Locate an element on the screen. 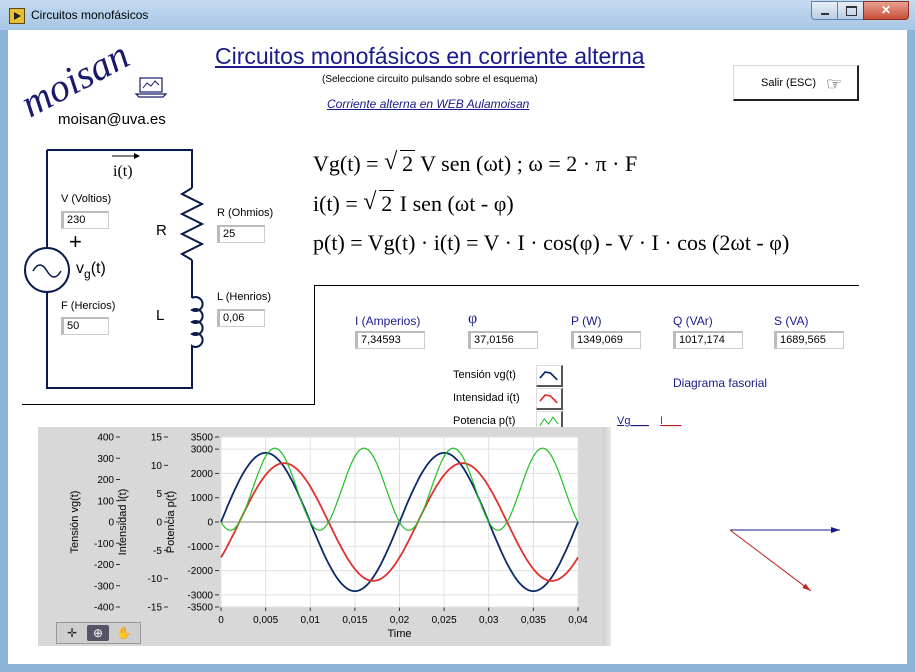 This screenshot has width=915, height=672. close-button is located at coordinates (886, 10).